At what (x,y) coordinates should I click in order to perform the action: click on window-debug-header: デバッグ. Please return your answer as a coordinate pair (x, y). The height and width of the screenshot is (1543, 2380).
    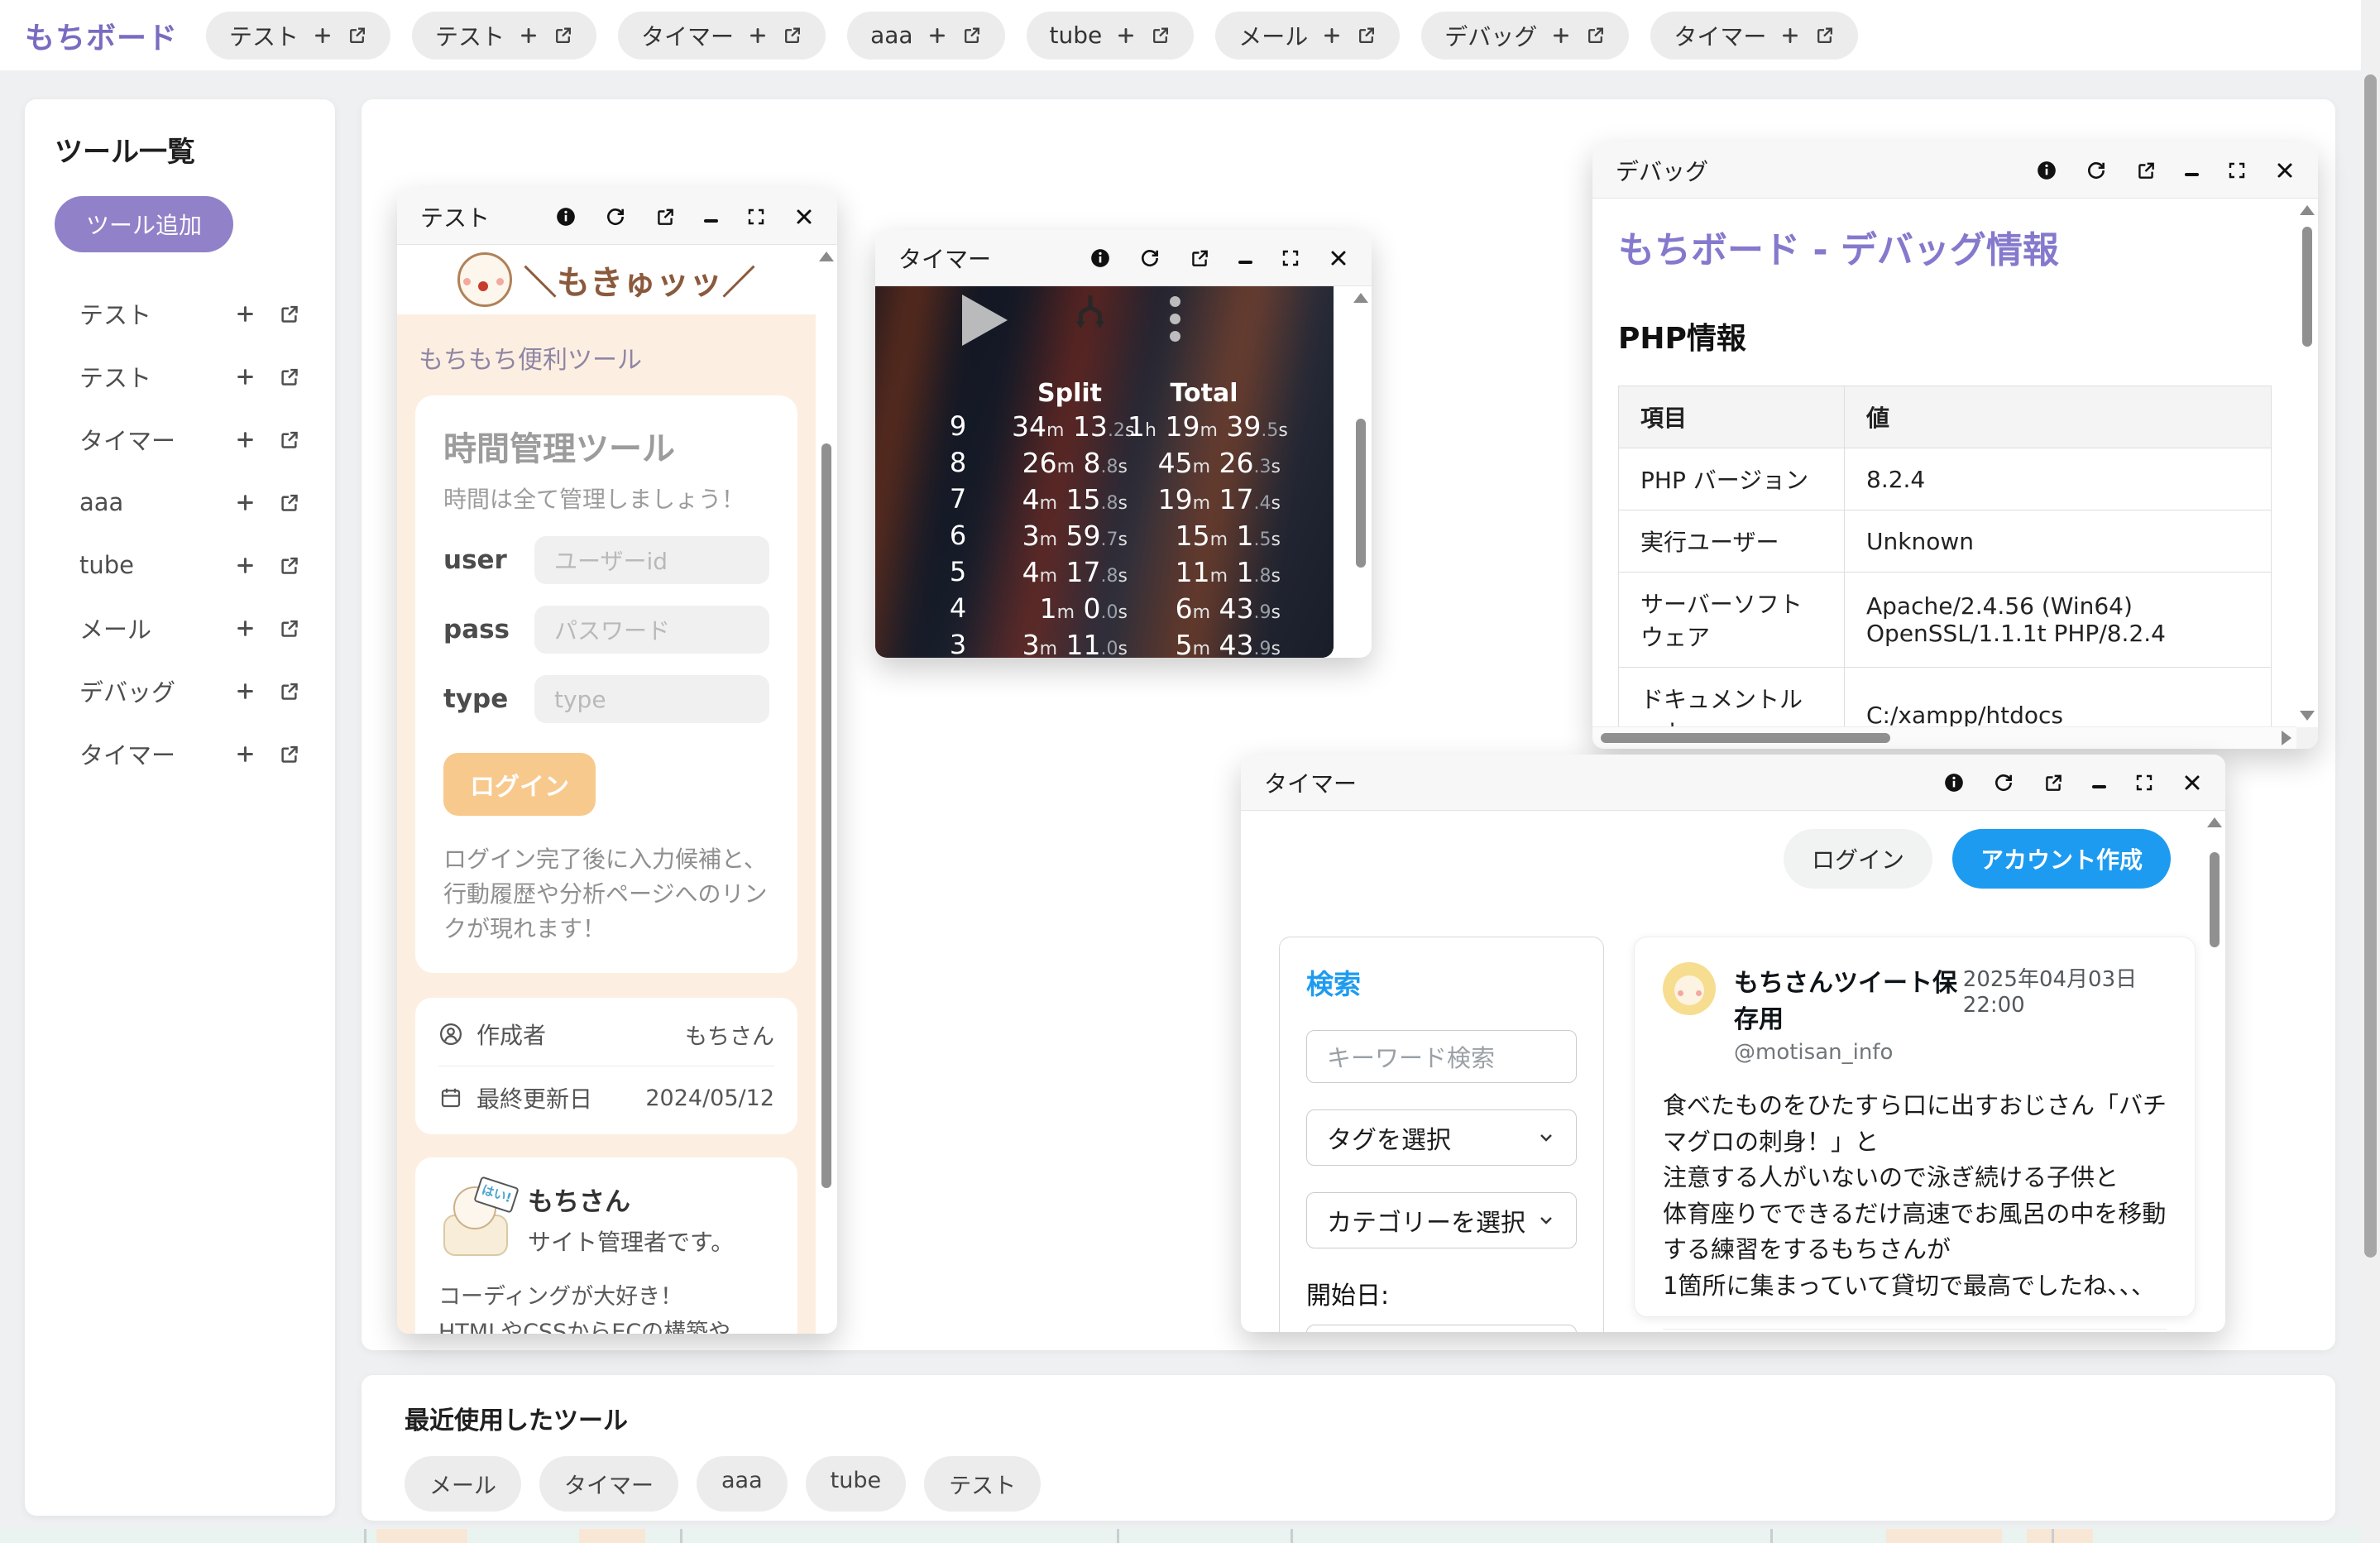
    Looking at the image, I should click on (1955, 170).